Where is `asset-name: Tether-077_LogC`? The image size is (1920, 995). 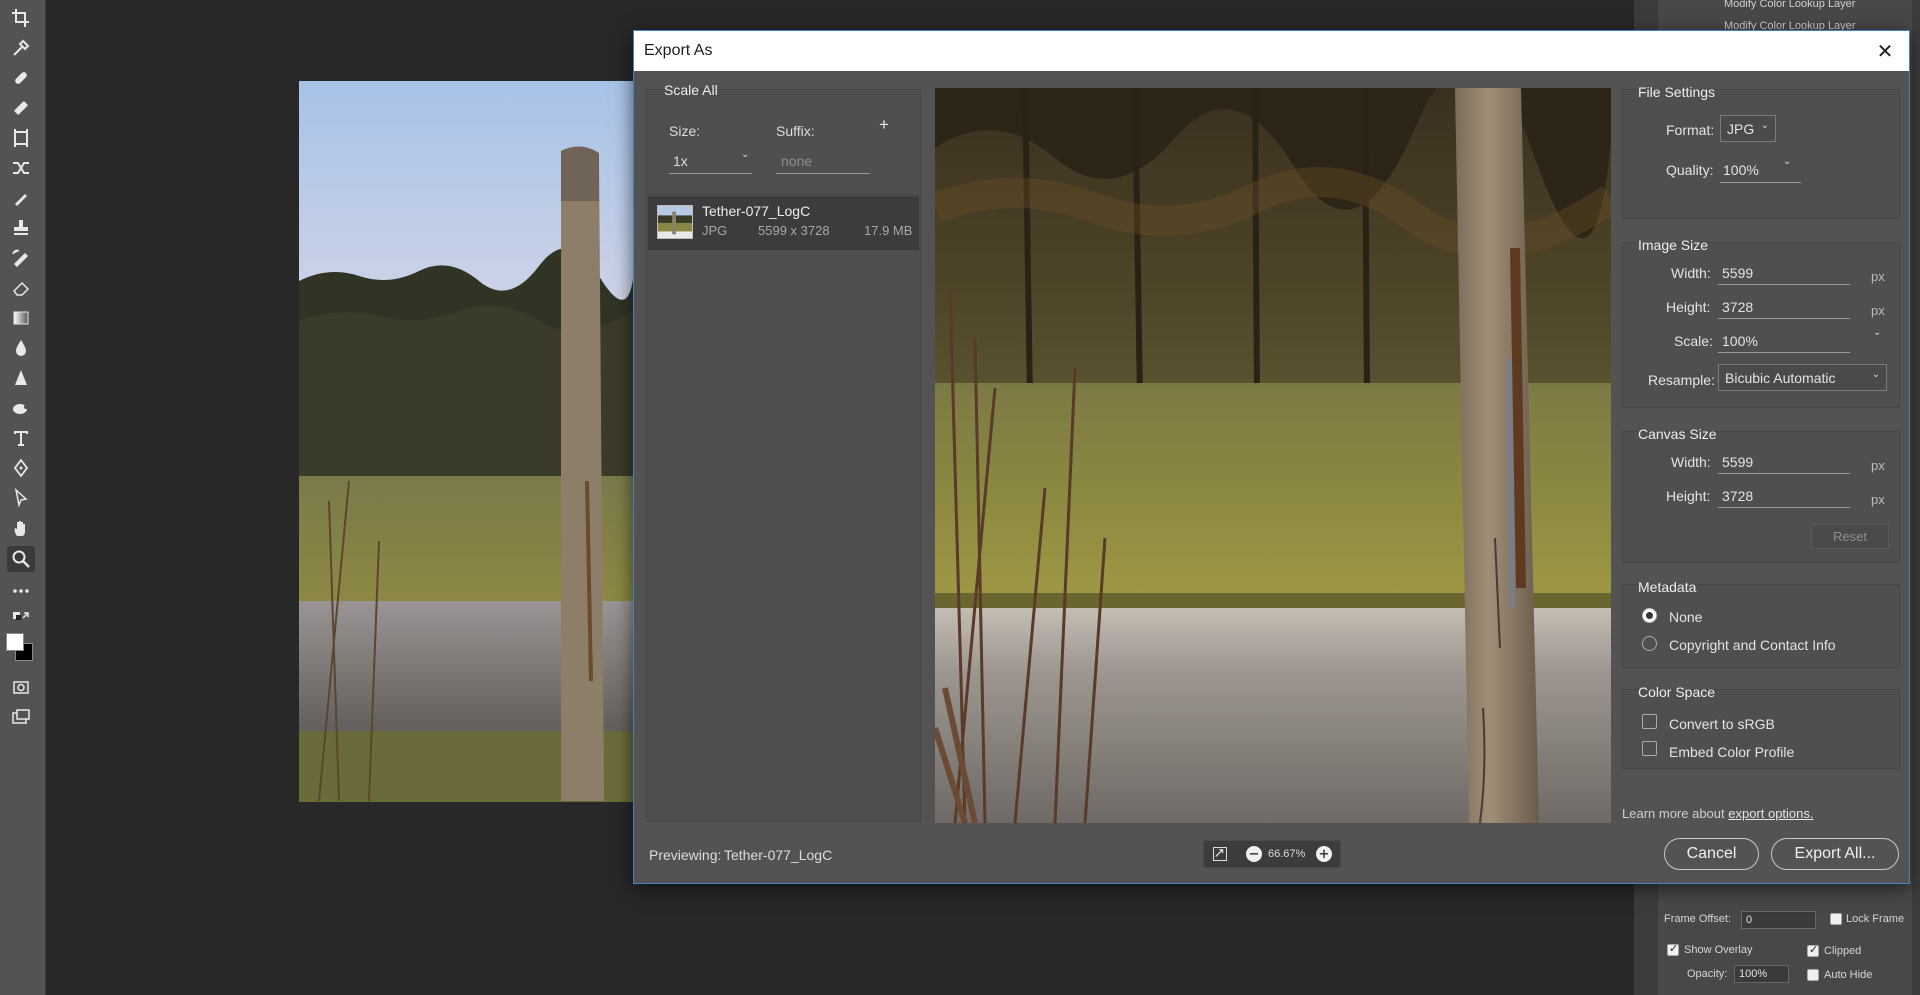 asset-name: Tether-077_LogC is located at coordinates (756, 211).